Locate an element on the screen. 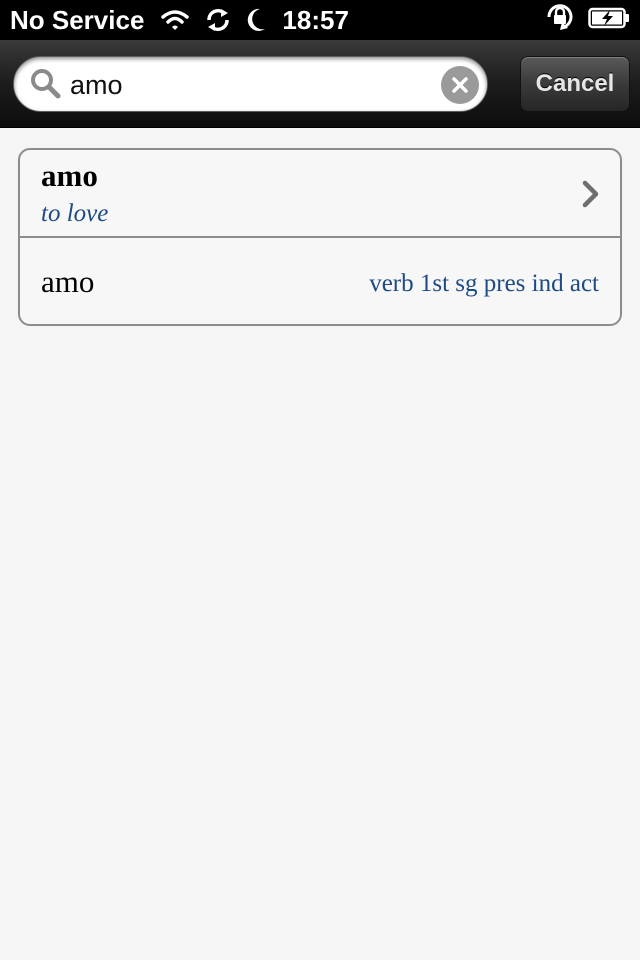 Image resolution: width=640 pixels, height=960 pixels. chevron-right-icon is located at coordinates (591, 196).